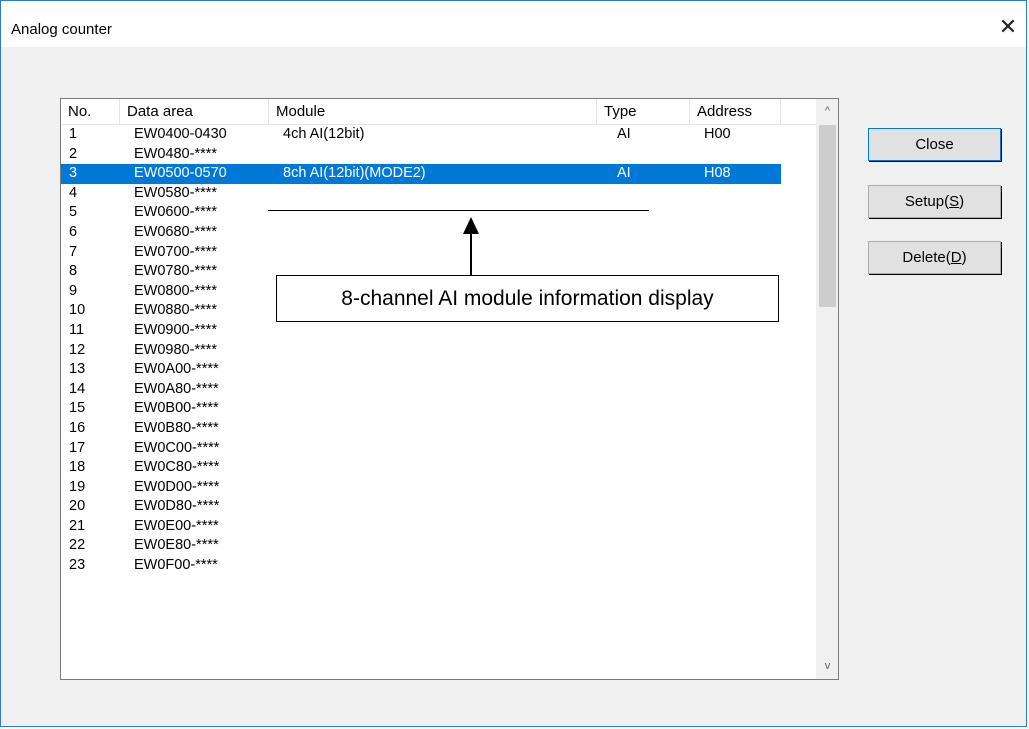  What do you see at coordinates (176, 408) in the screenshot?
I see `row-data-area: EW0B00-****` at bounding box center [176, 408].